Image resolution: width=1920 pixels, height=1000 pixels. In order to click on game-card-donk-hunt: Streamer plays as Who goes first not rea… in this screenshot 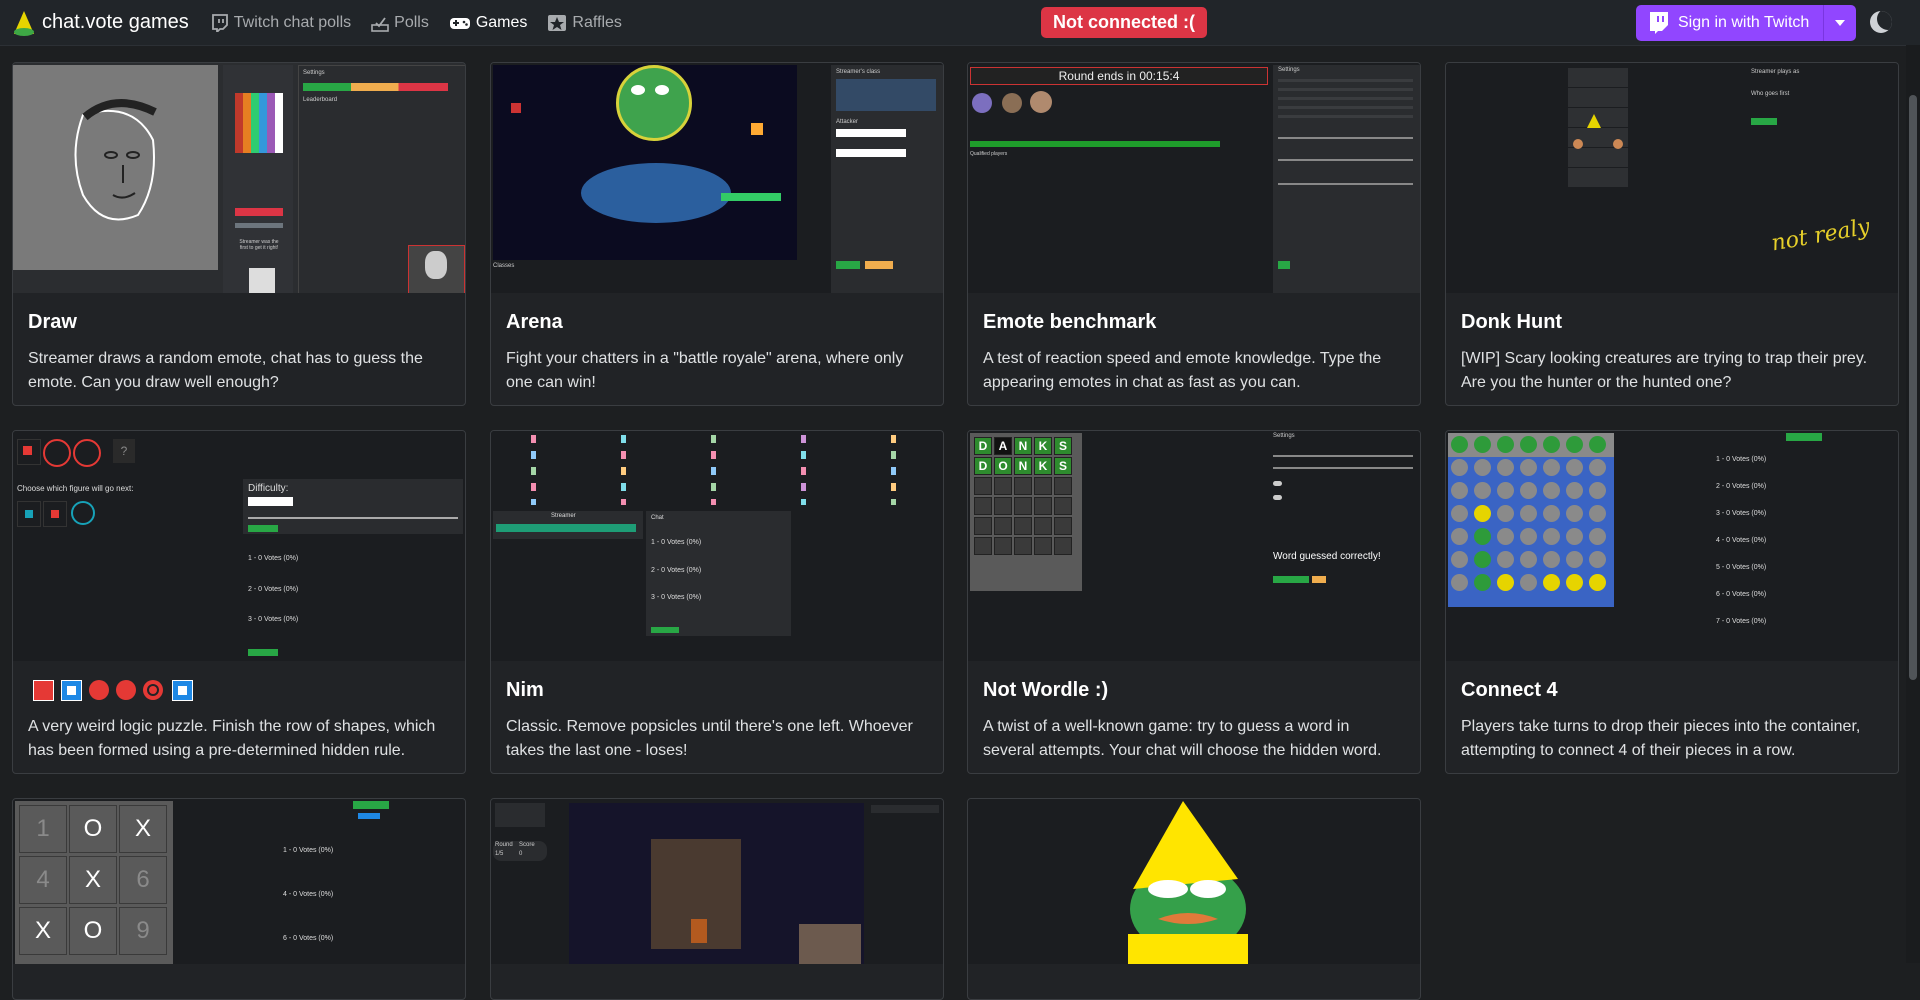, I will do `click(1672, 234)`.